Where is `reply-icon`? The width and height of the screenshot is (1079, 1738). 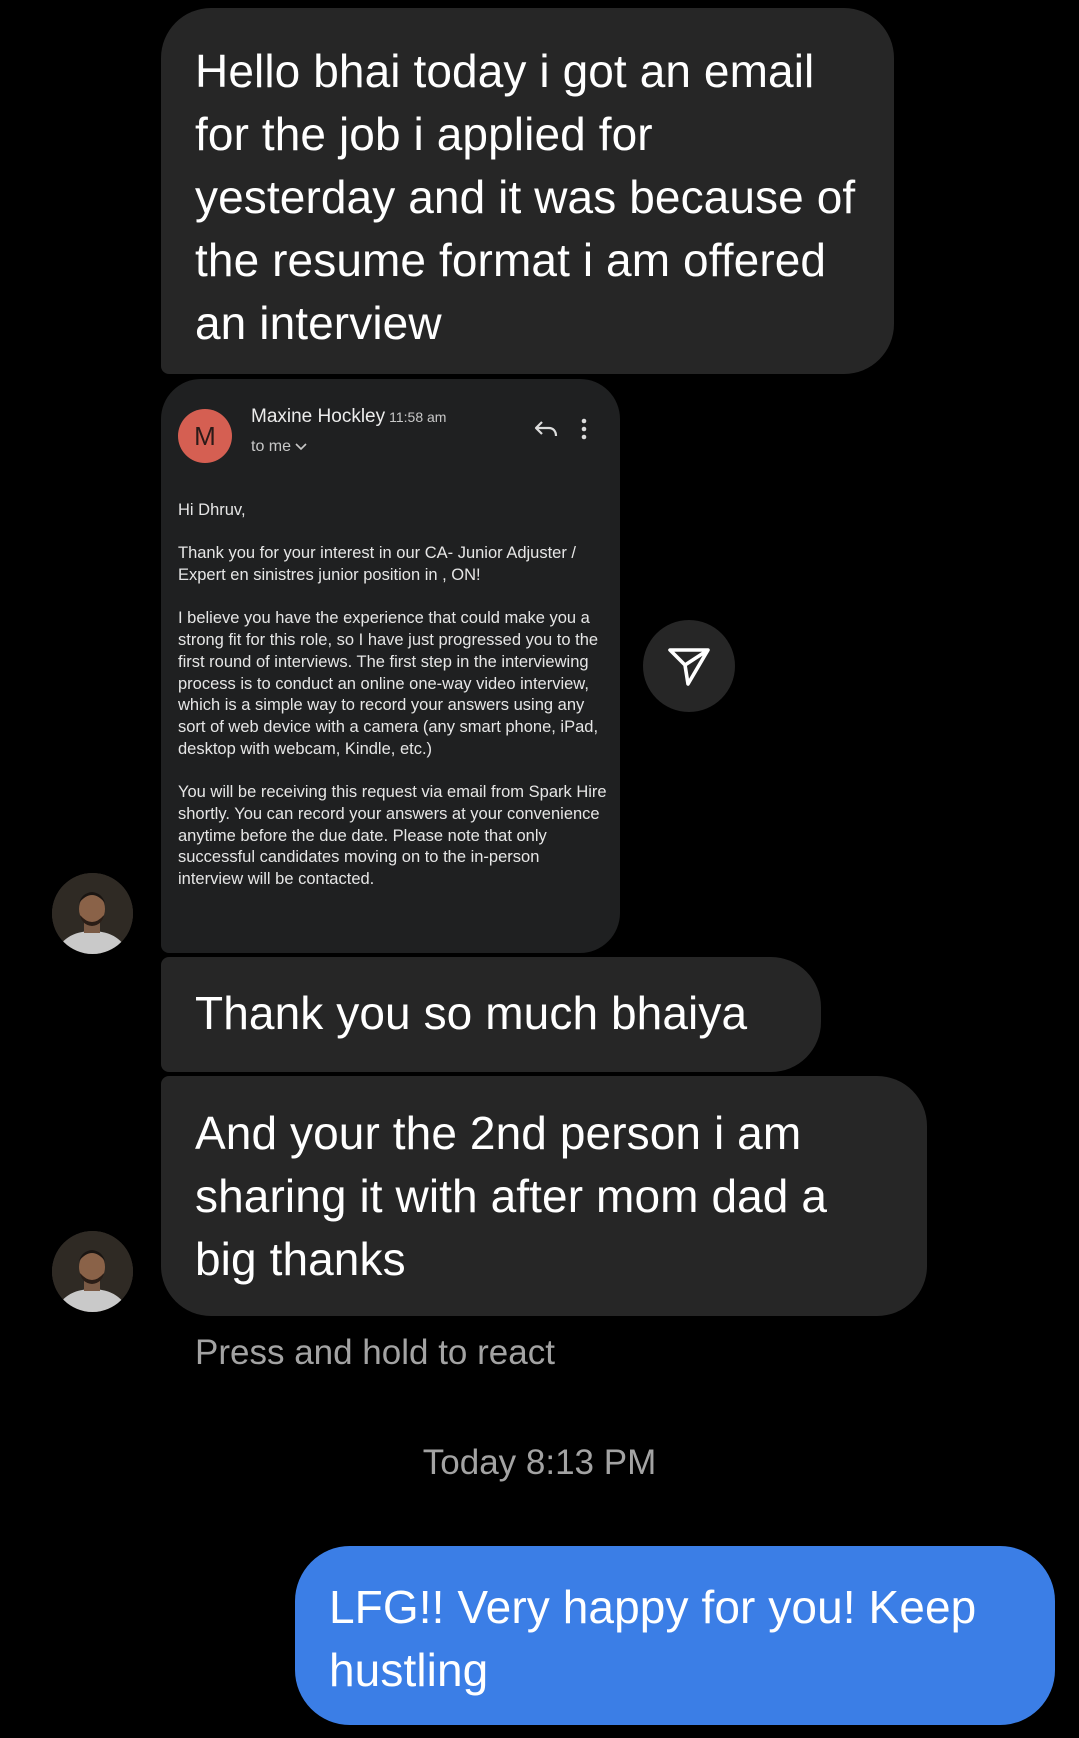 reply-icon is located at coordinates (546, 429).